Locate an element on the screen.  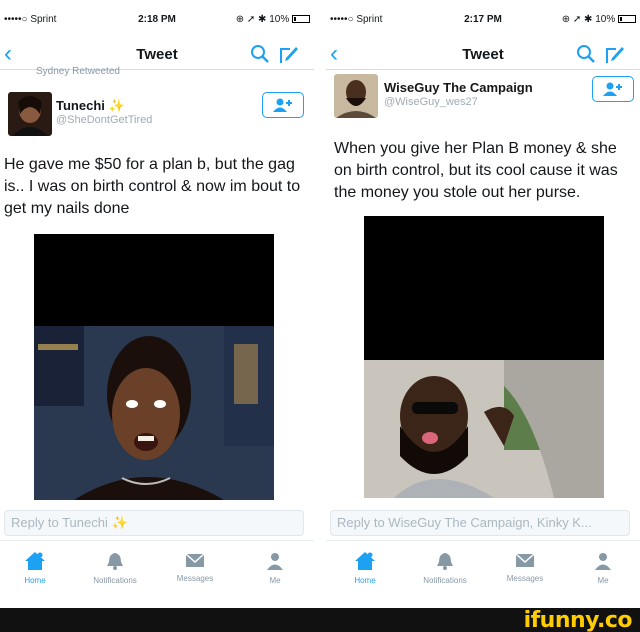
user-name: Tunechi ✨ is located at coordinates (90, 106).